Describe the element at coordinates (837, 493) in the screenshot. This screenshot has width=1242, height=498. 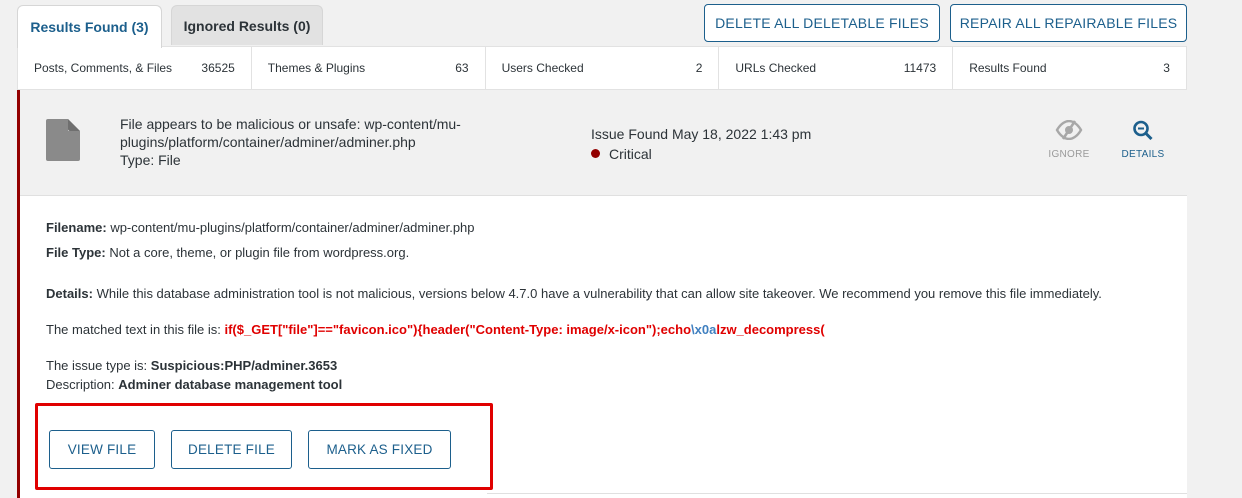
I see `divider` at that location.